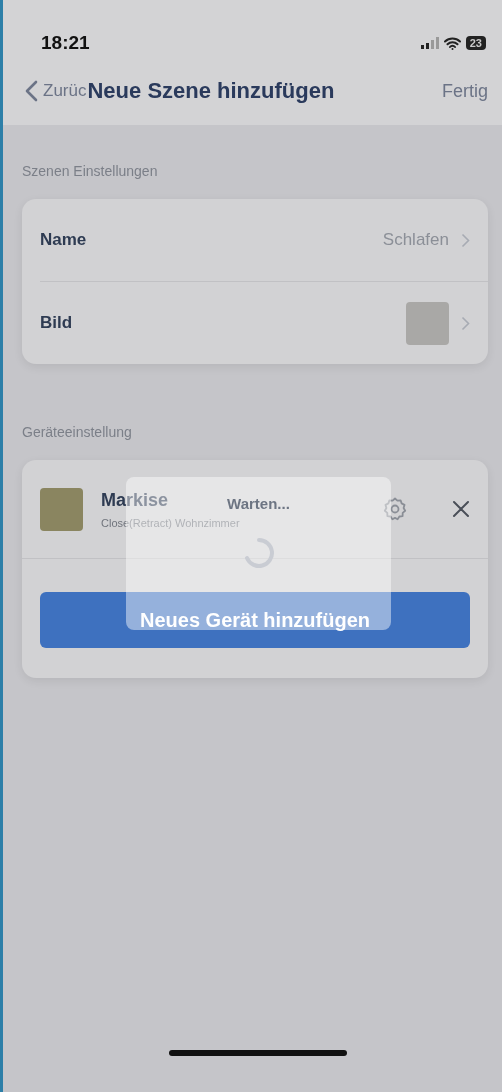  I want to click on section-header: Geräteeinstellung, so click(77, 432).